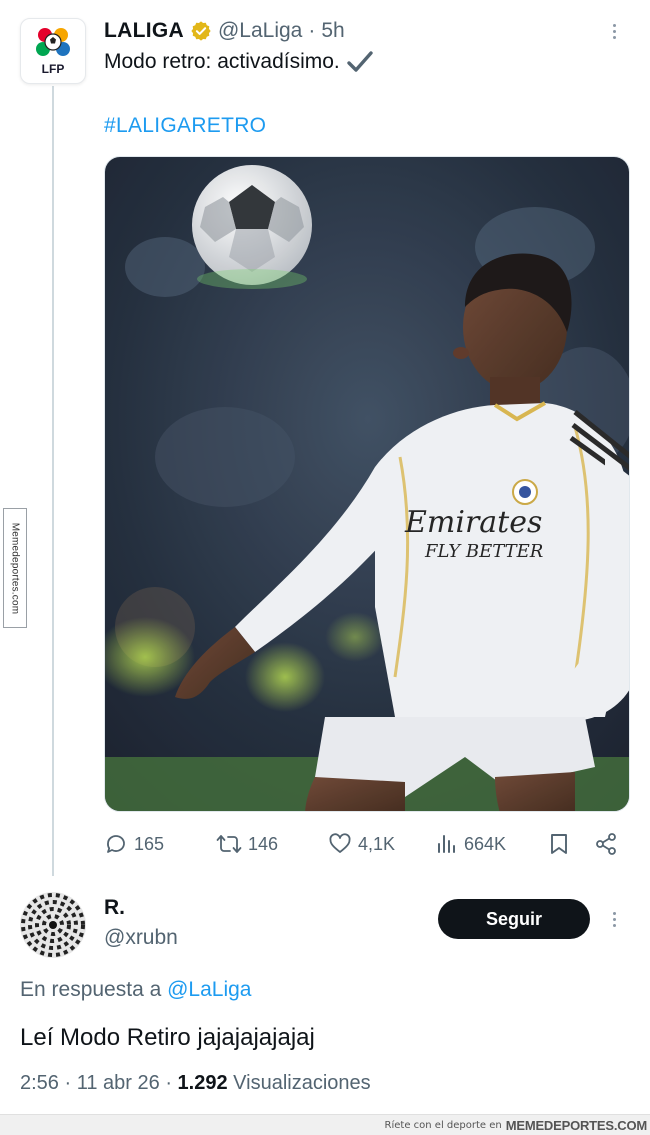  Describe the element at coordinates (514, 919) in the screenshot. I see `follow-button: Seguir` at that location.